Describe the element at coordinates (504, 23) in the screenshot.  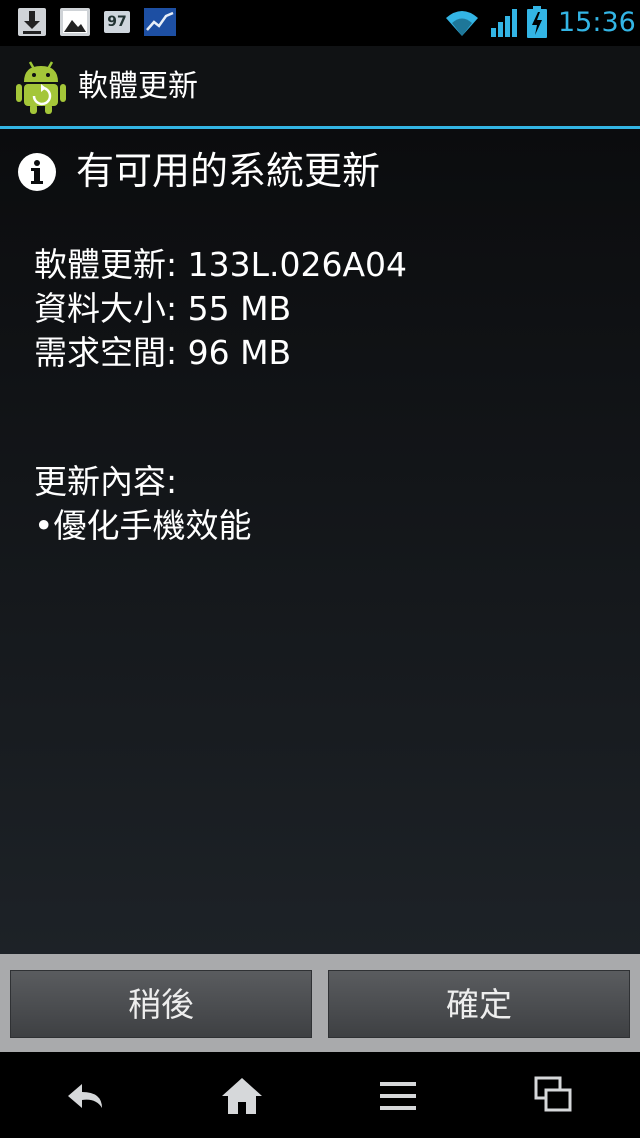
I see `signal-icon` at that location.